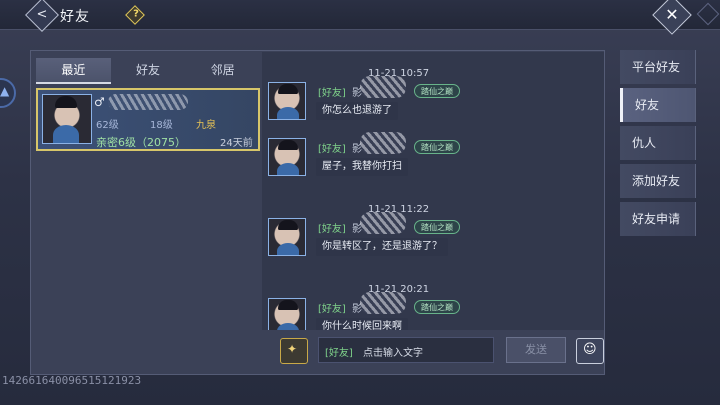  I want to click on emoji-icon: ☺, so click(590, 349).